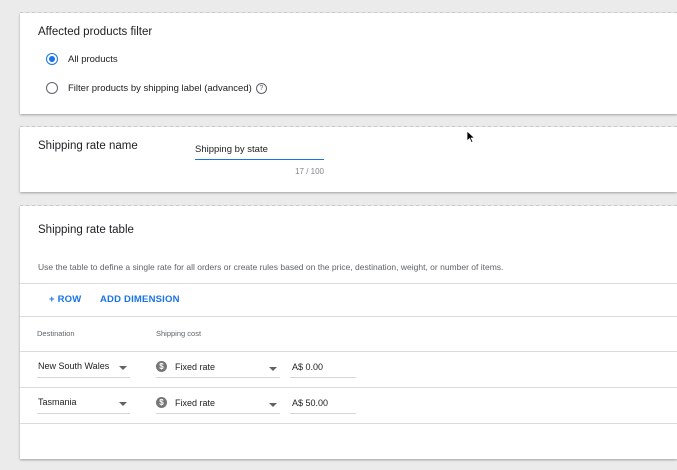 This screenshot has height=470, width=677. I want to click on character-counter: 17 / 100, so click(309, 171).